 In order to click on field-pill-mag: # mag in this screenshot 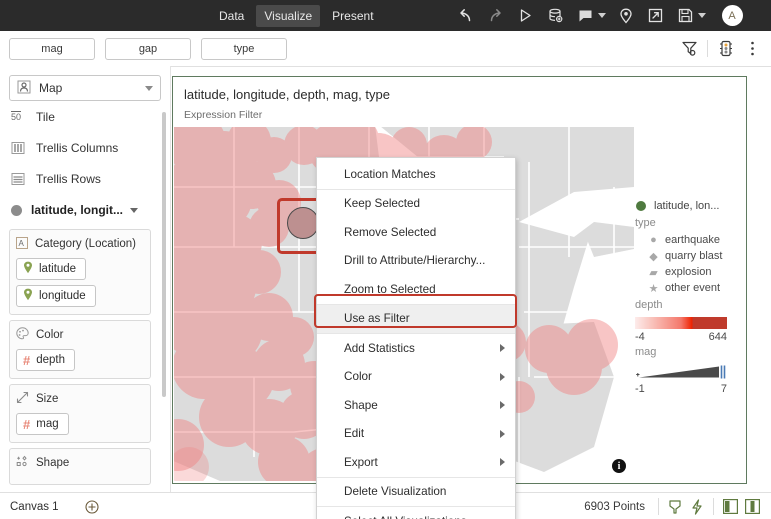, I will do `click(42, 424)`.